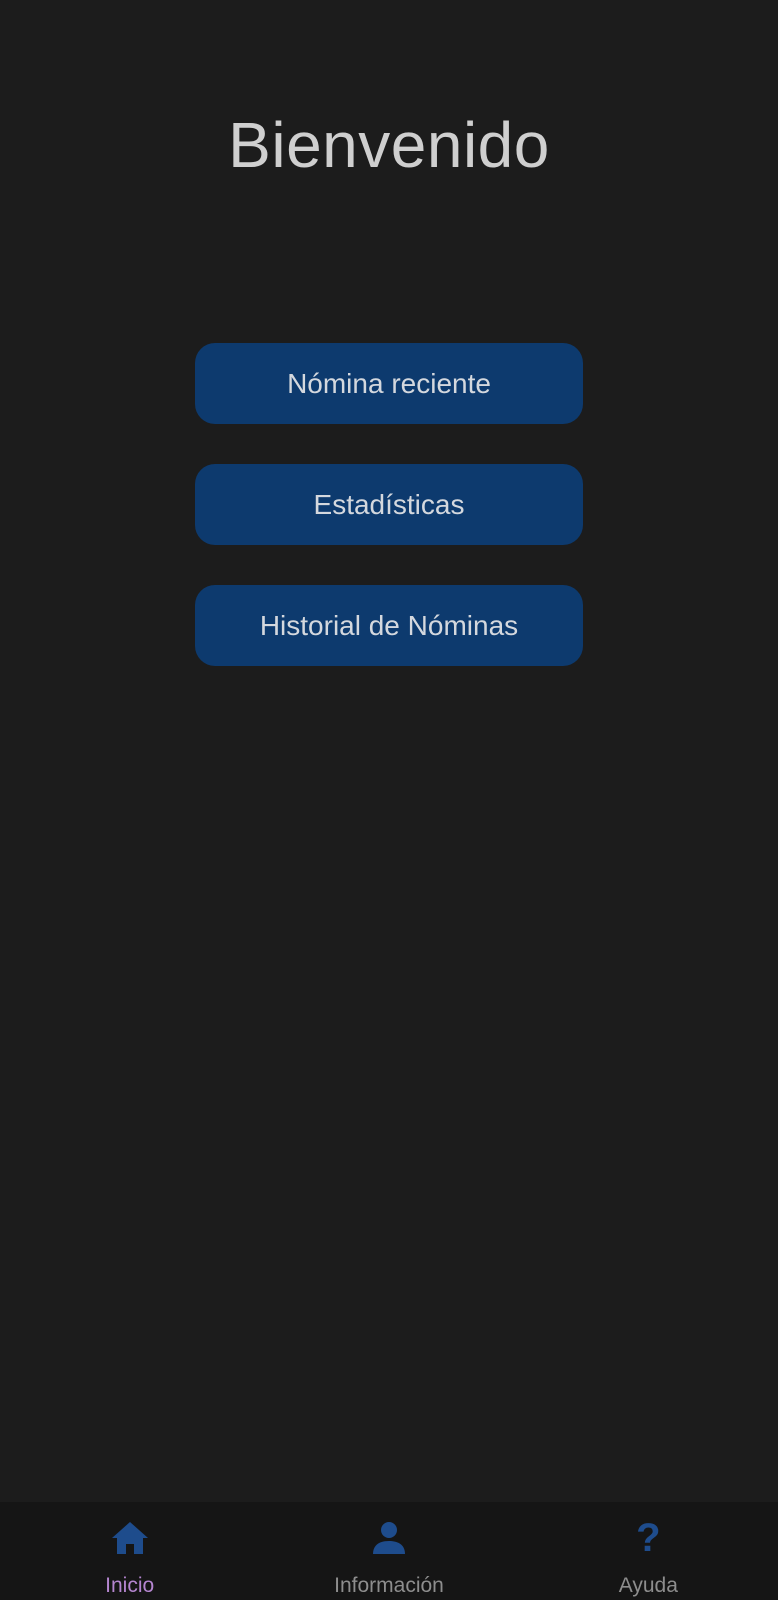  What do you see at coordinates (130, 1585) in the screenshot?
I see `nav-label-inicio: Inicio` at bounding box center [130, 1585].